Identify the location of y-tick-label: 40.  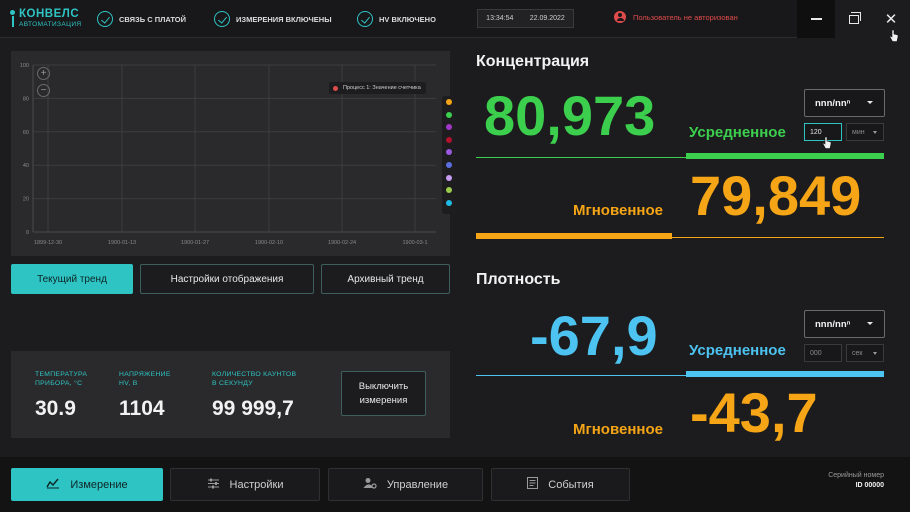
(26, 166).